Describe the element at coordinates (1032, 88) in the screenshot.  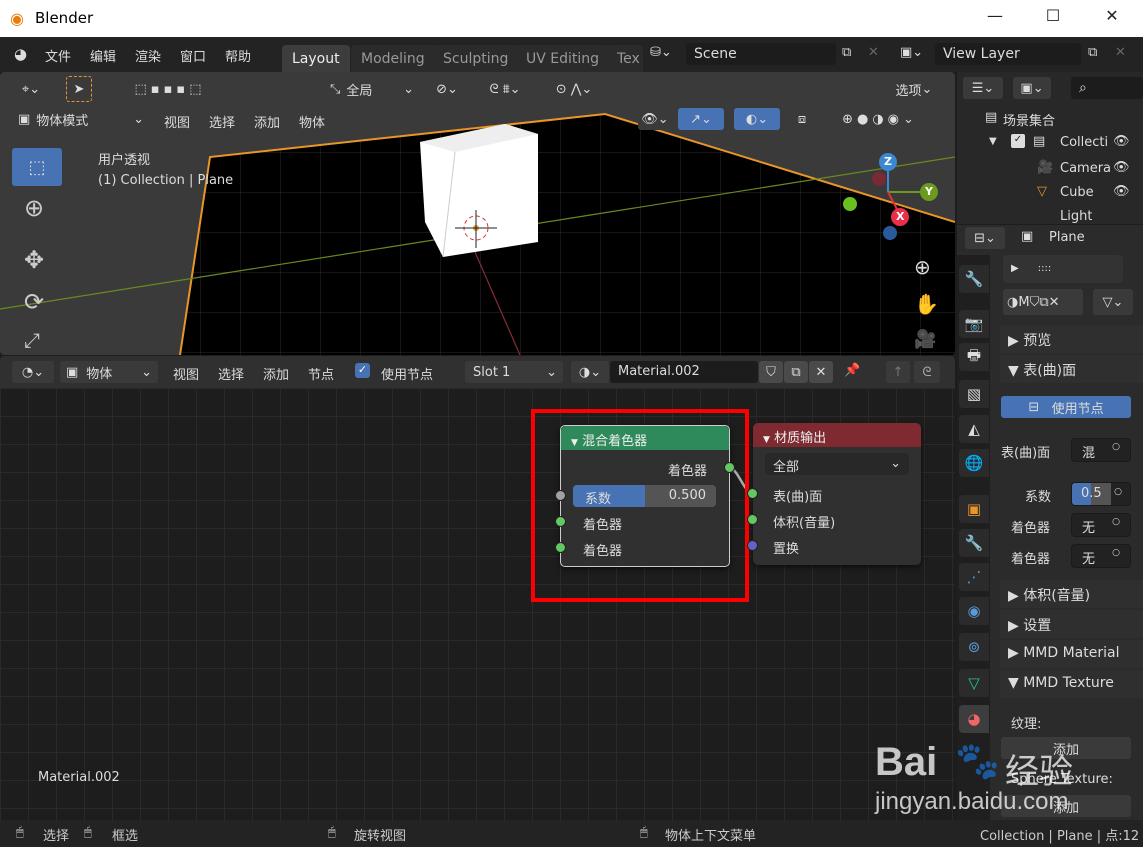
I see `display-mode-button: ▣⌄` at that location.